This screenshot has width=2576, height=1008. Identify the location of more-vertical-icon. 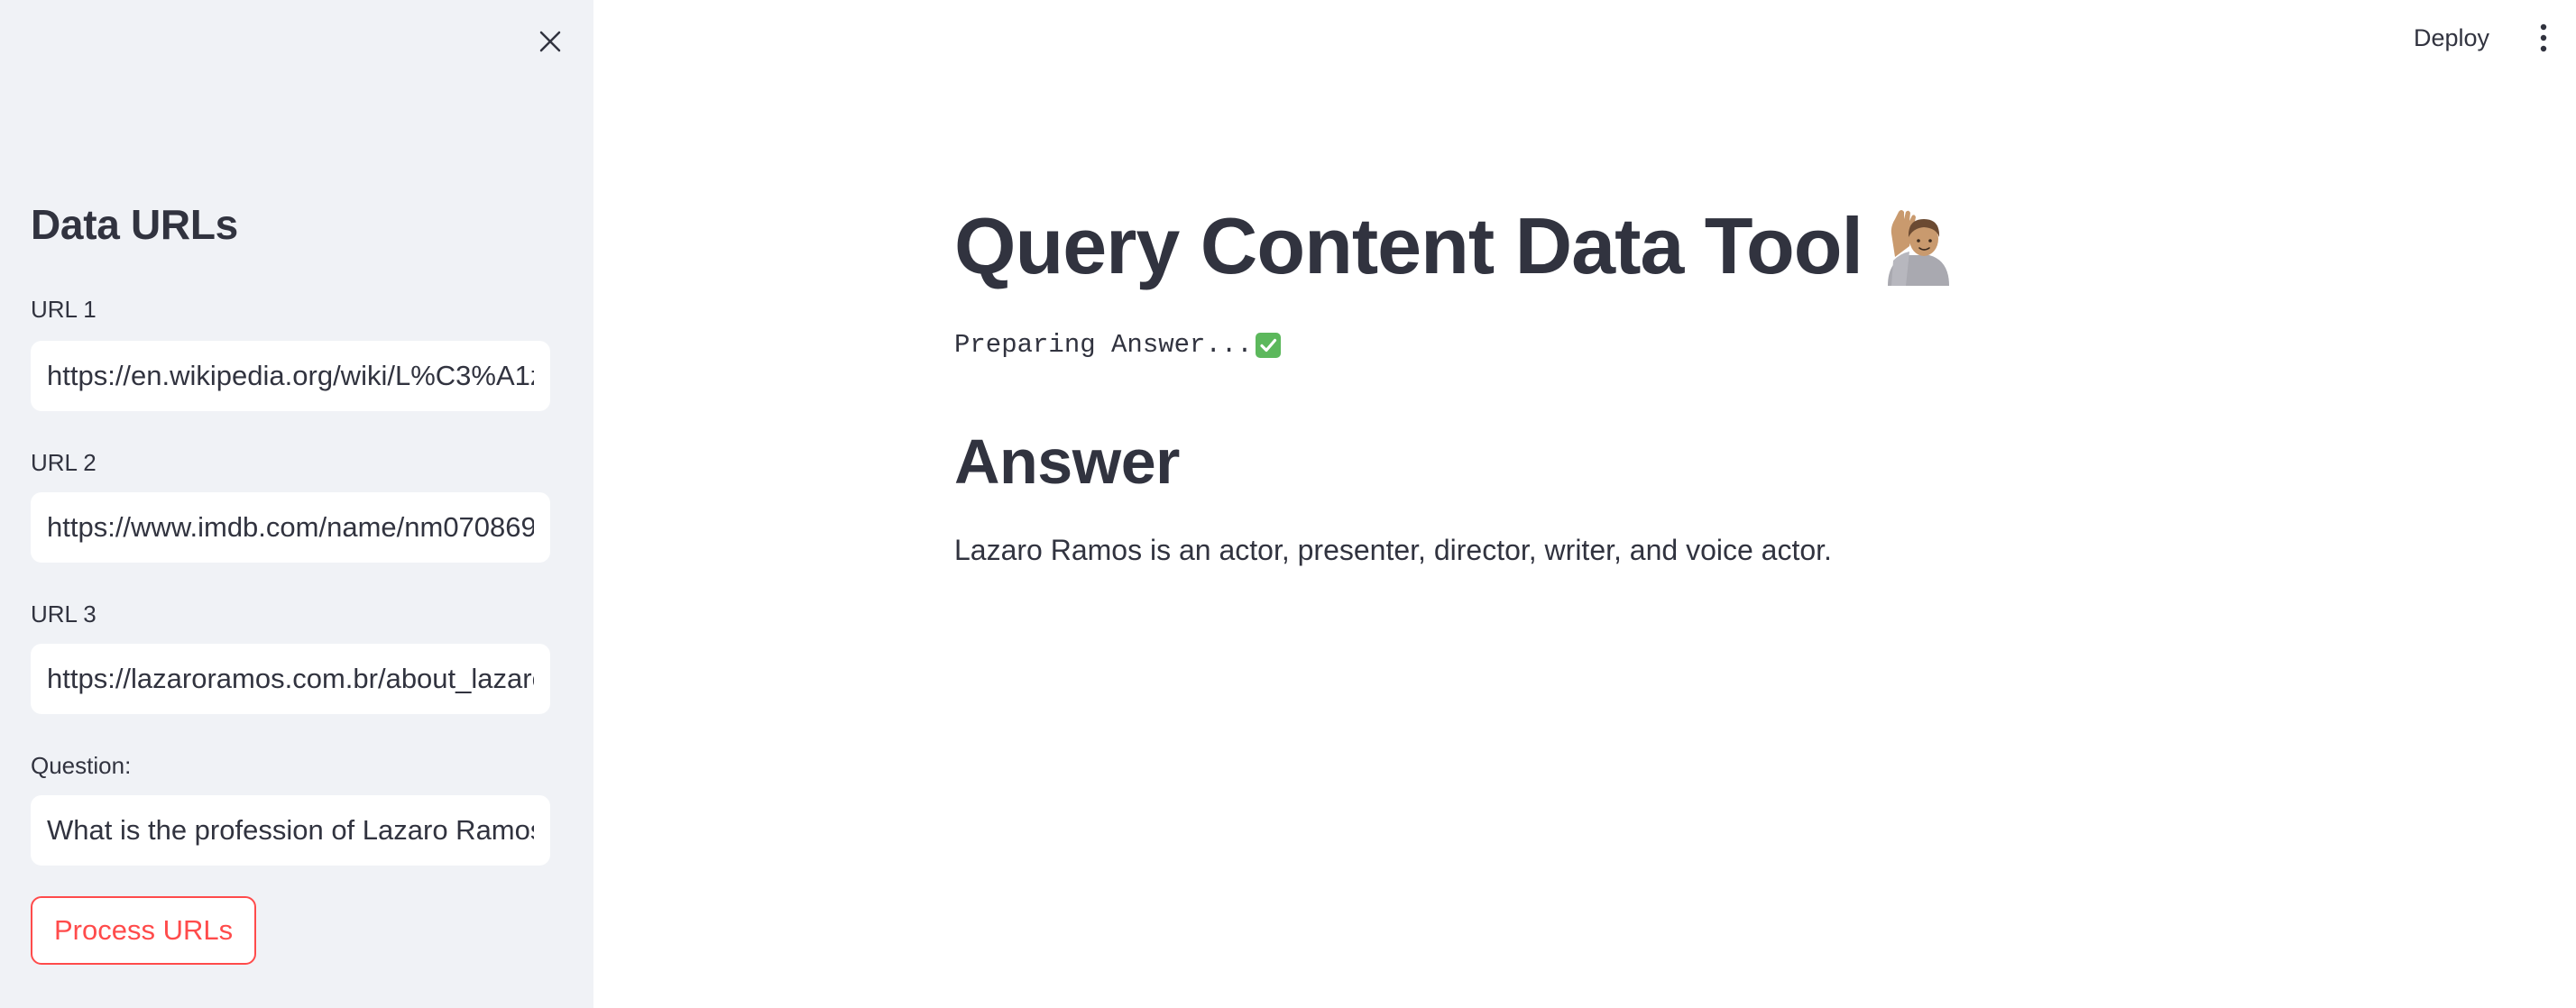
(2543, 37).